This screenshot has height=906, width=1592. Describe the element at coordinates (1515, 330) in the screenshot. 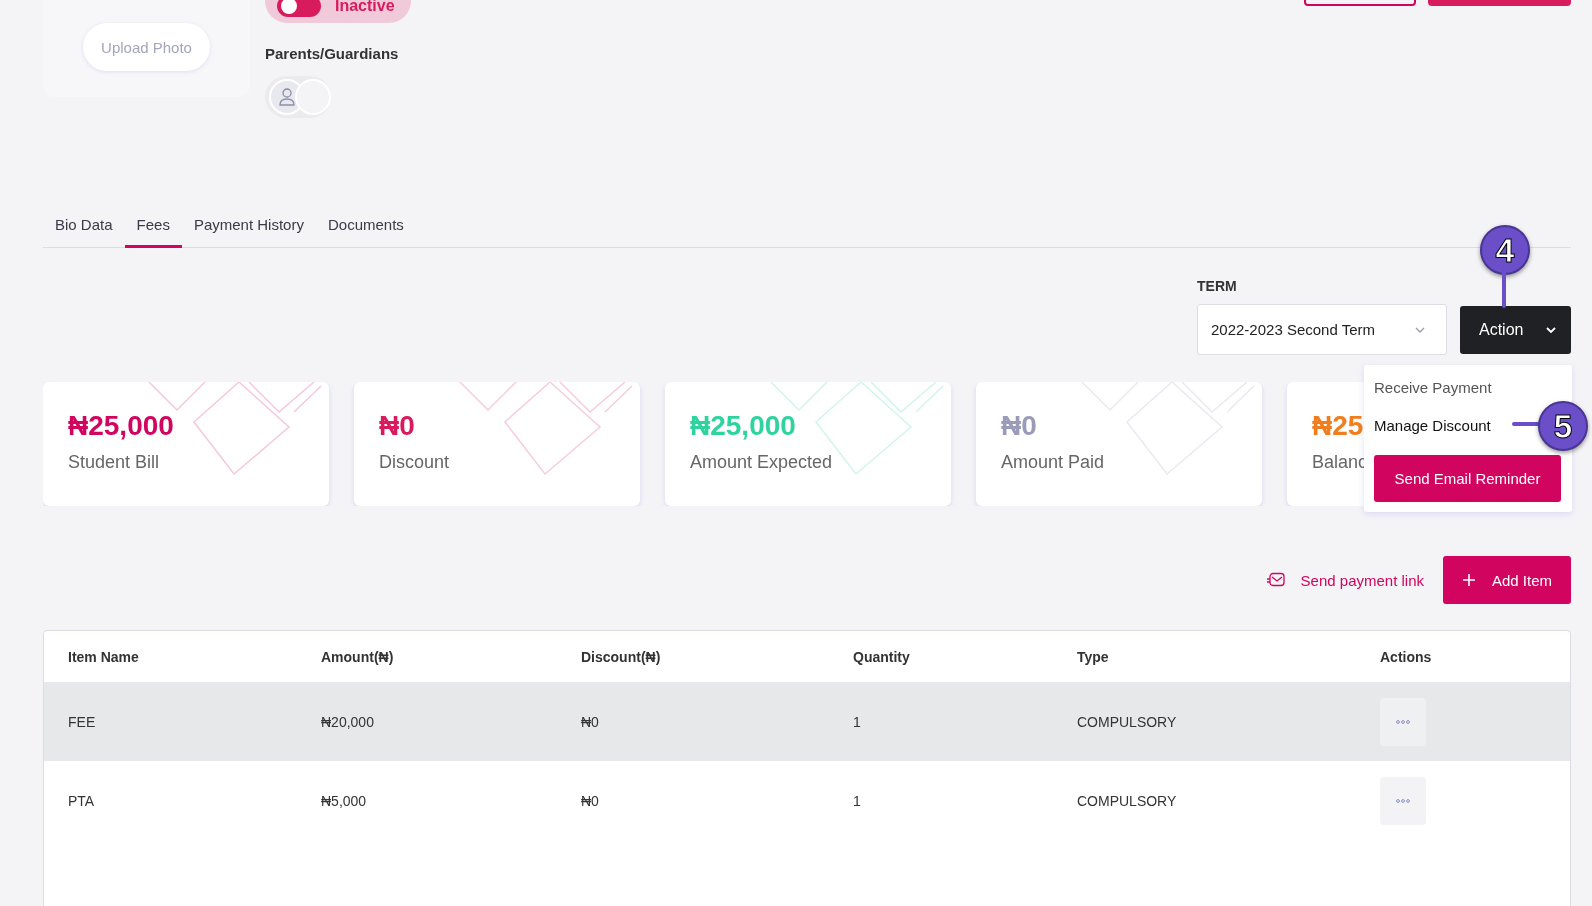

I see `action-button: Action` at that location.